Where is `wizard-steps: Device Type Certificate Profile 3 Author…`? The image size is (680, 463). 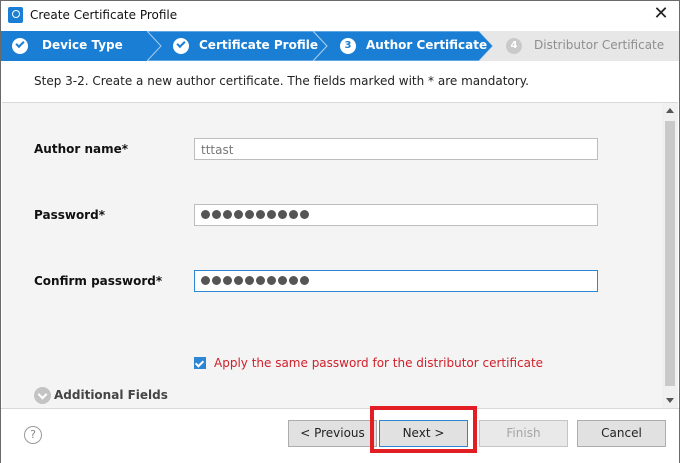
wizard-steps: Device Type Certificate Profile 3 Author… is located at coordinates (340, 46).